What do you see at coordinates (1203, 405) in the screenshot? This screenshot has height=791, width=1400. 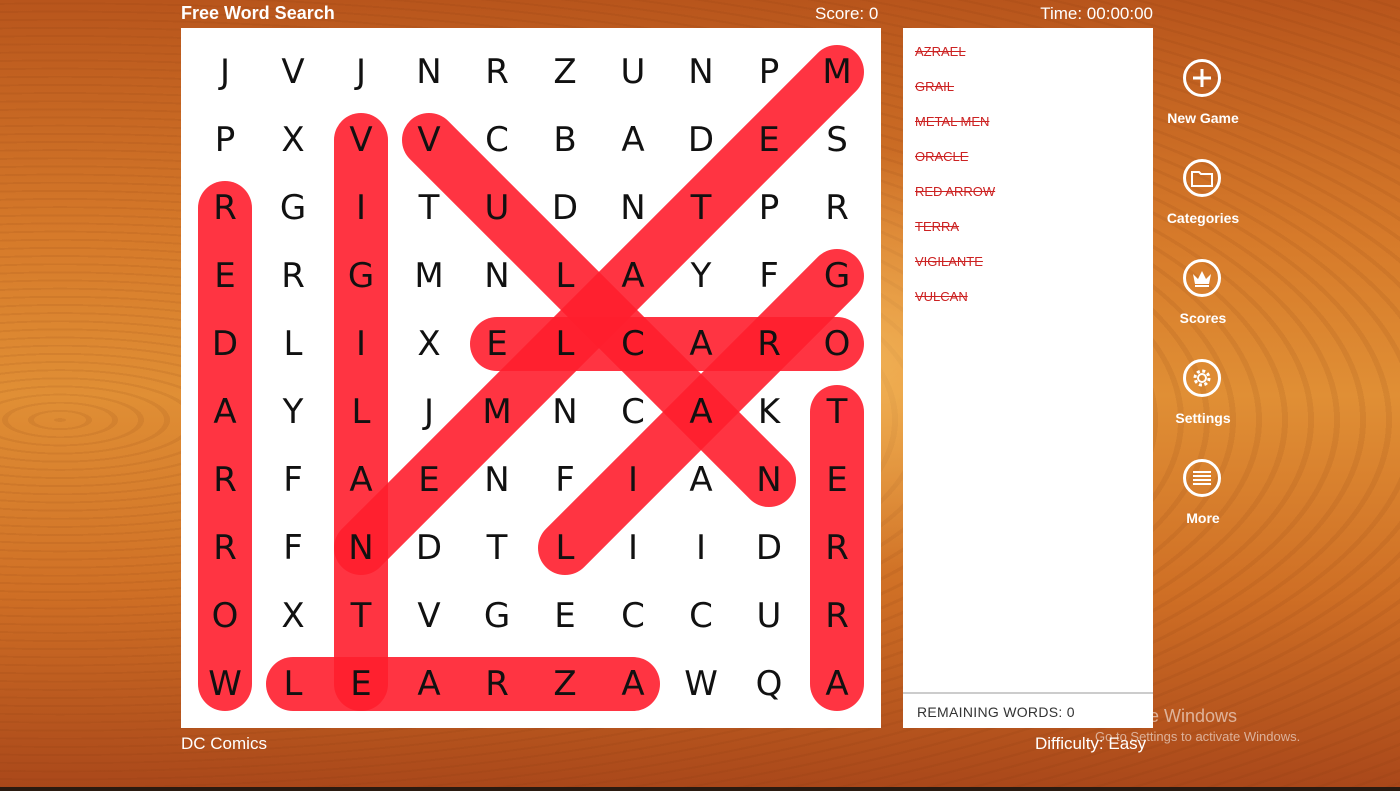 I see `settings-button: Settings` at bounding box center [1203, 405].